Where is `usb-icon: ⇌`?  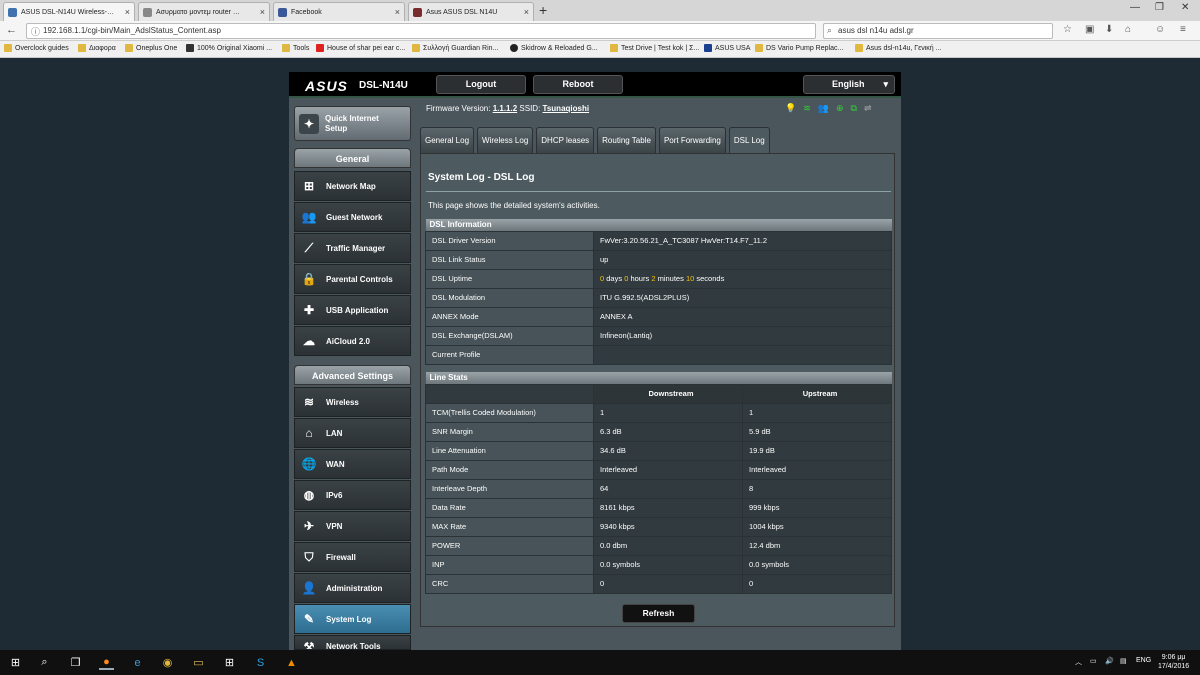
usb-icon: ⇌ is located at coordinates (868, 108).